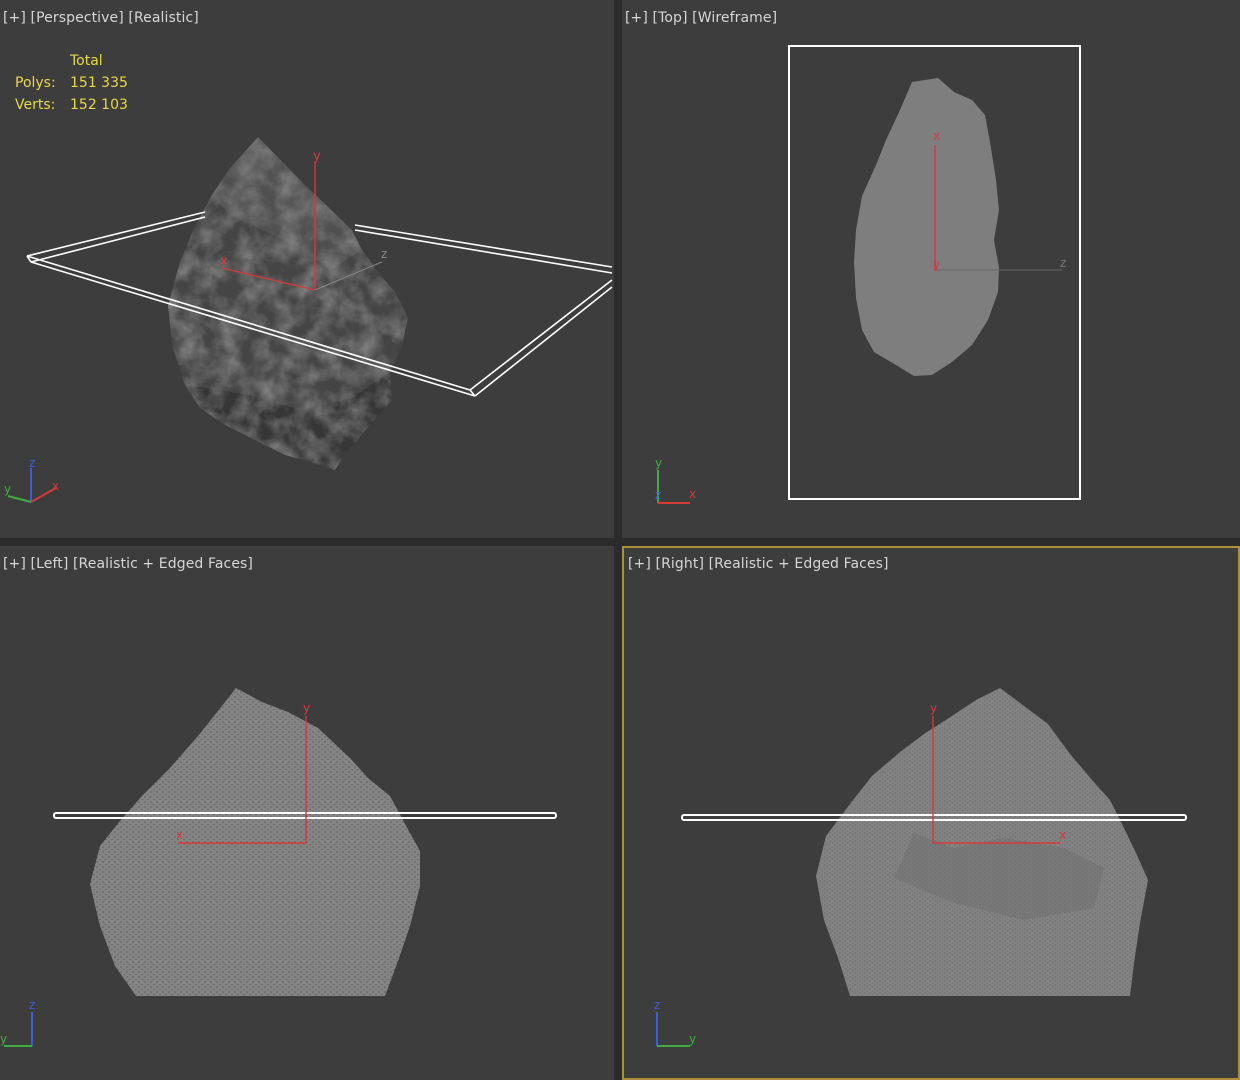 The height and width of the screenshot is (1080, 1240). I want to click on viewport-view-button: [Top], so click(670, 18).